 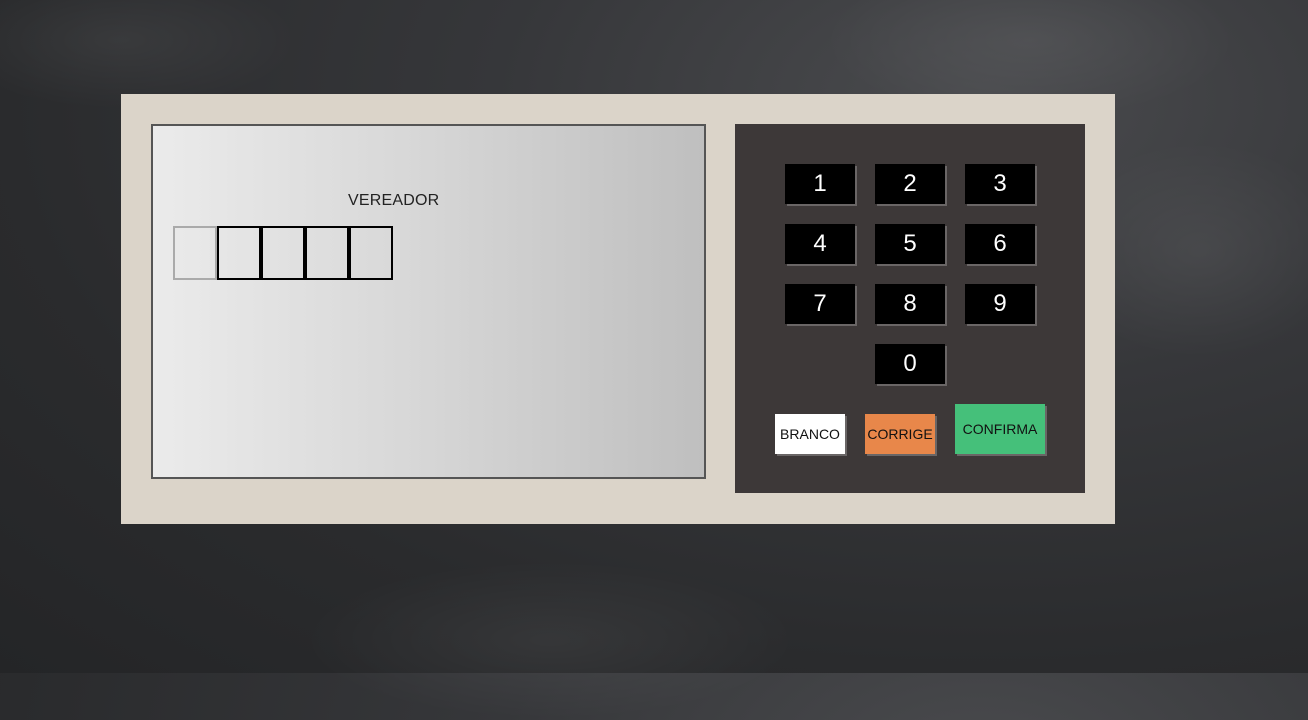 I want to click on key-2: 2, so click(x=910, y=184).